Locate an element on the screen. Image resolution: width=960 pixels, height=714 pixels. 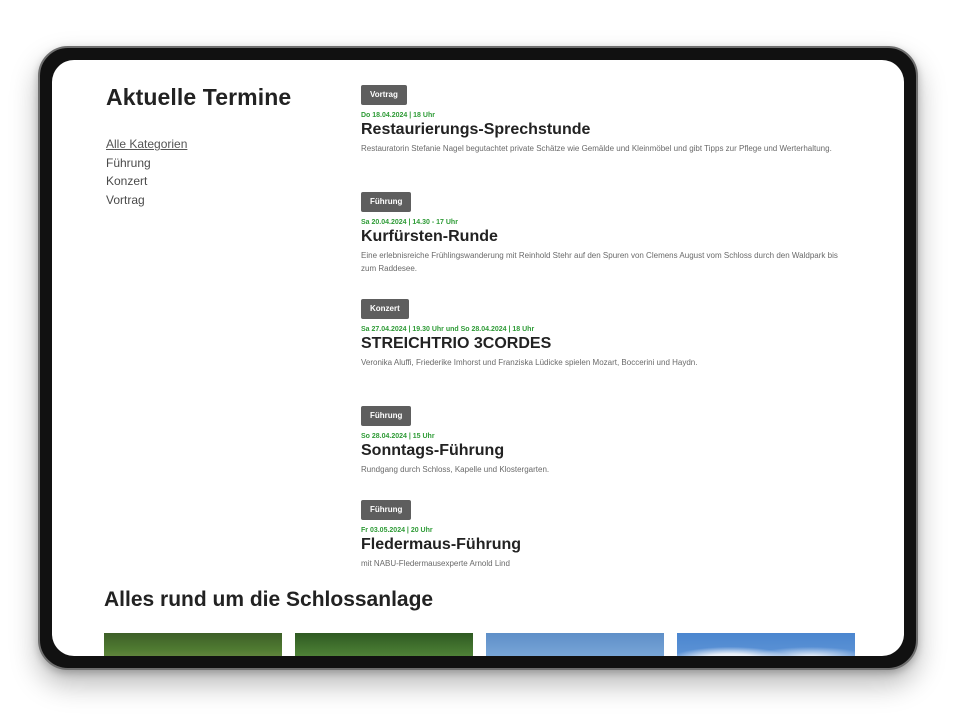
category-all: Alle Kategorien is located at coordinates (216, 144).